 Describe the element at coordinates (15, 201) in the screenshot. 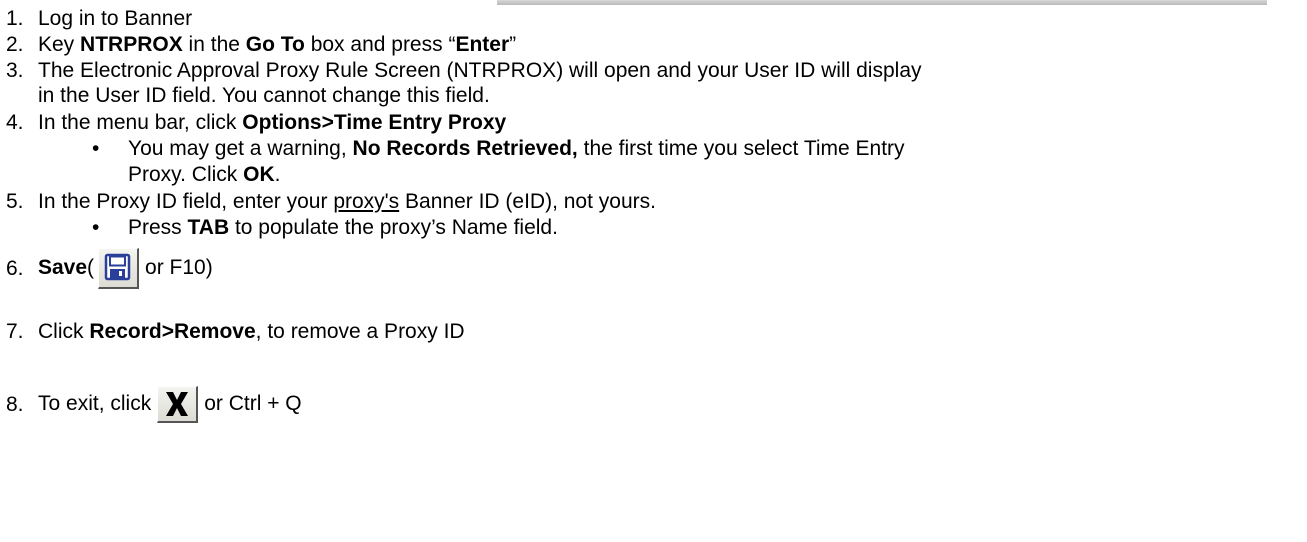

I see `step-number: 5.` at that location.